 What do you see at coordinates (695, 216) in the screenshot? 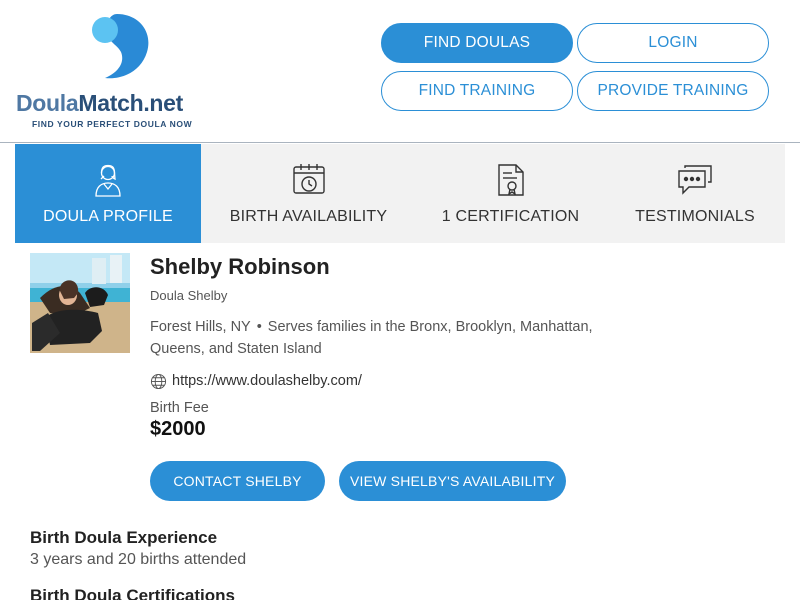
I see `tab-label: TESTIMONIALS` at bounding box center [695, 216].